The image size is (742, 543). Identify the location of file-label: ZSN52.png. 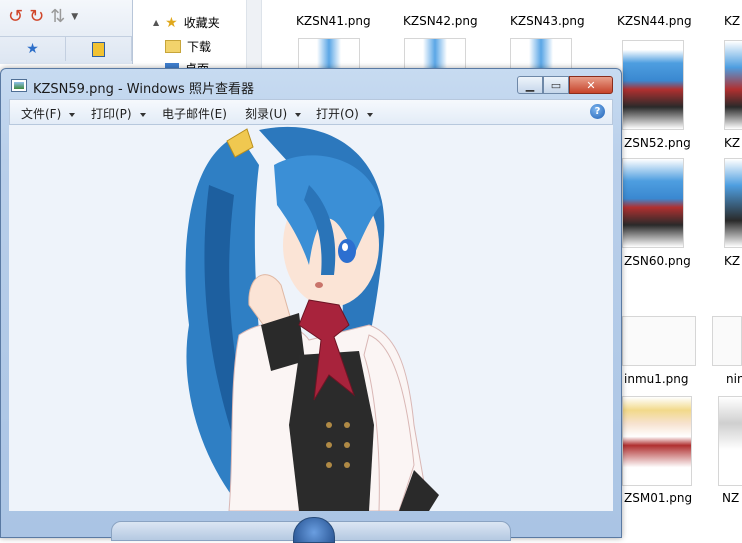
(657, 143).